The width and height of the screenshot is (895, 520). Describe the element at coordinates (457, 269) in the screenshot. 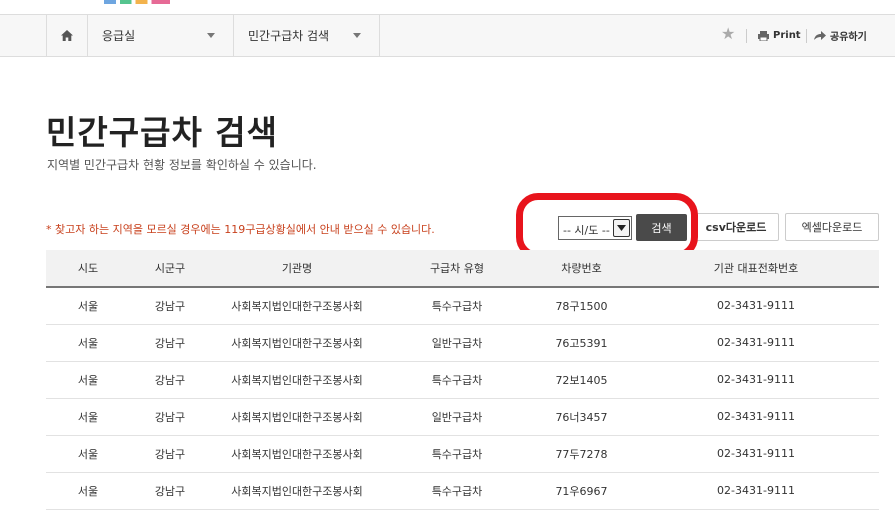

I see `header-ambulance-type: 구급차 유형` at that location.